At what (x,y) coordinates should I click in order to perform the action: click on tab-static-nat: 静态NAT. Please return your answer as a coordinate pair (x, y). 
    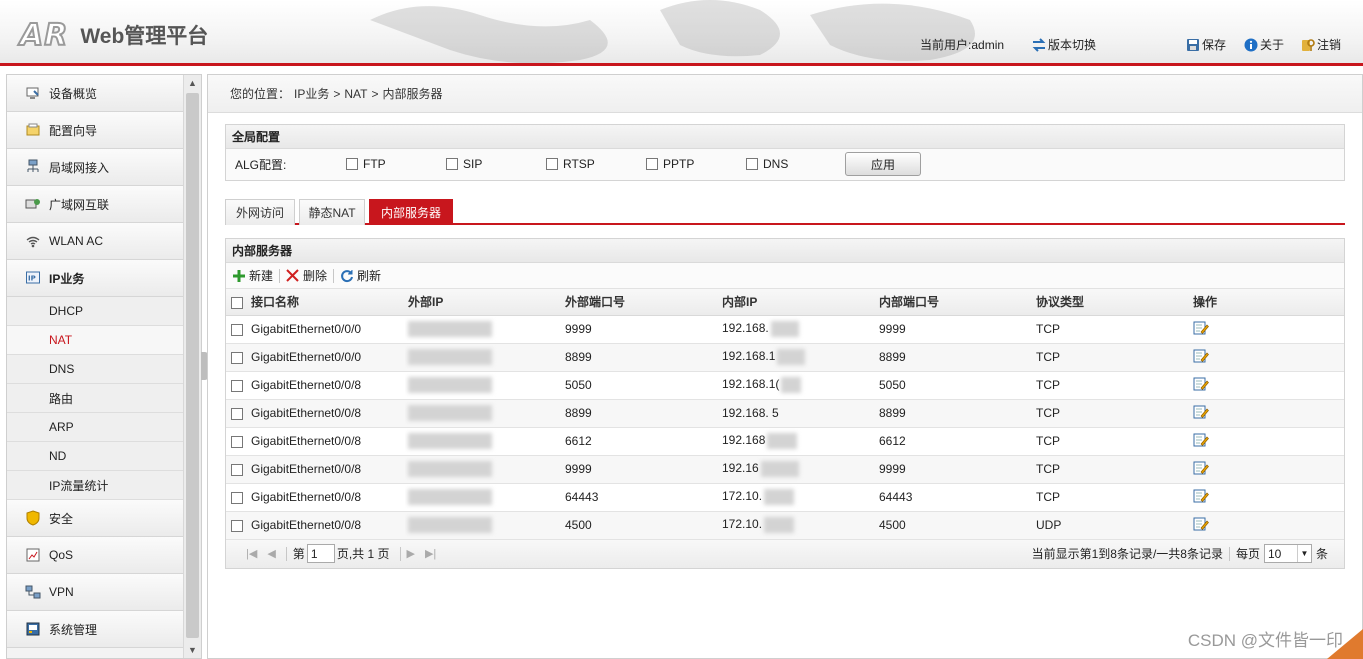
    Looking at the image, I should click on (332, 212).